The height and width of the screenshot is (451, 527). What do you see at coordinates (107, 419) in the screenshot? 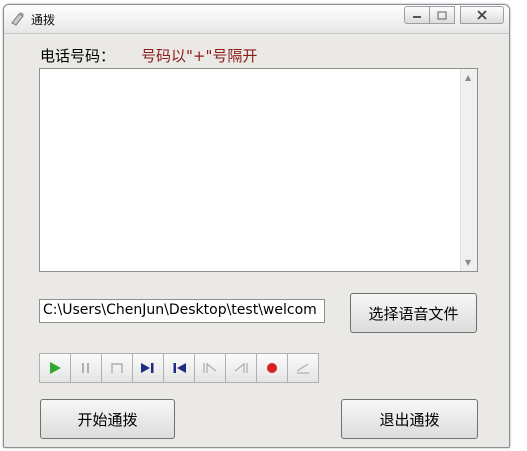
I see `start-dialing-button: 开始通拨` at bounding box center [107, 419].